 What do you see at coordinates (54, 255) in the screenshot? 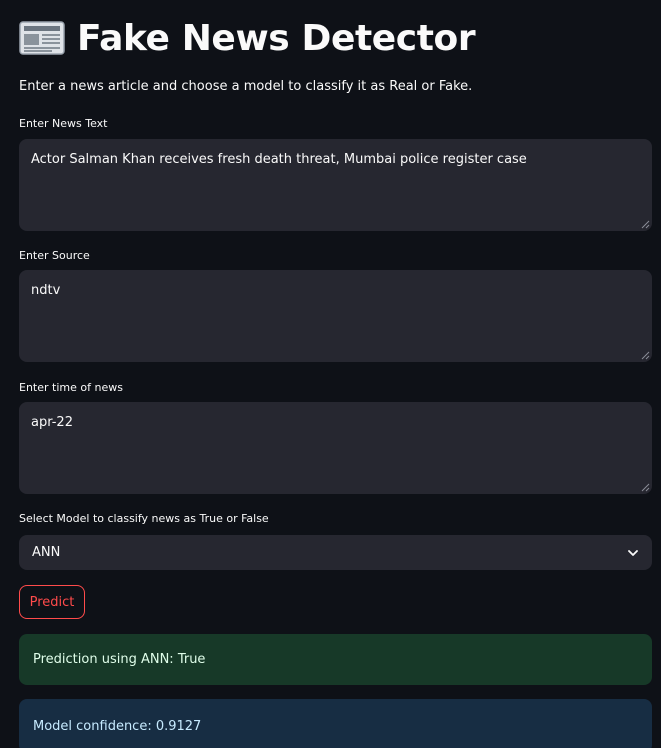
I see `source-label: Enter Source` at bounding box center [54, 255].